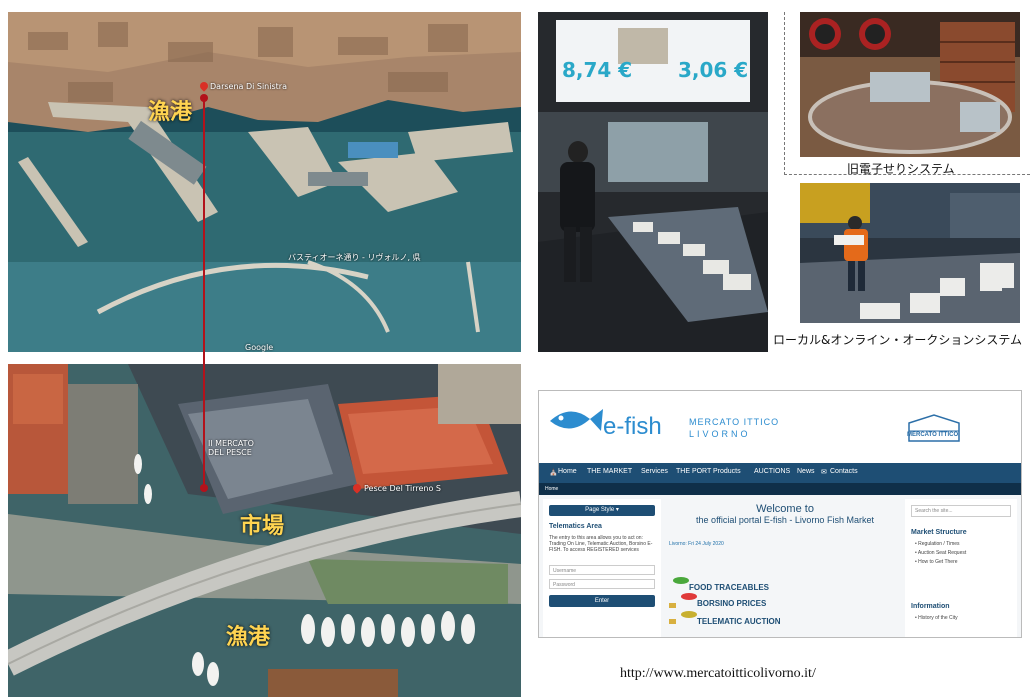  I want to click on nav-item-the-port: THE PORT, so click(693, 471).